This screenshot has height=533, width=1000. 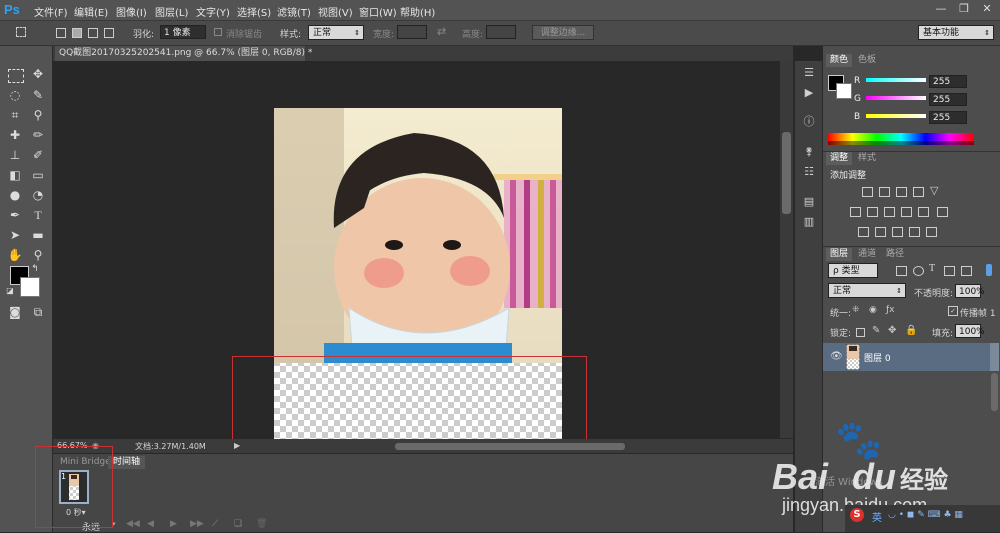 What do you see at coordinates (994, 357) in the screenshot?
I see `layers-scrollbar` at bounding box center [994, 357].